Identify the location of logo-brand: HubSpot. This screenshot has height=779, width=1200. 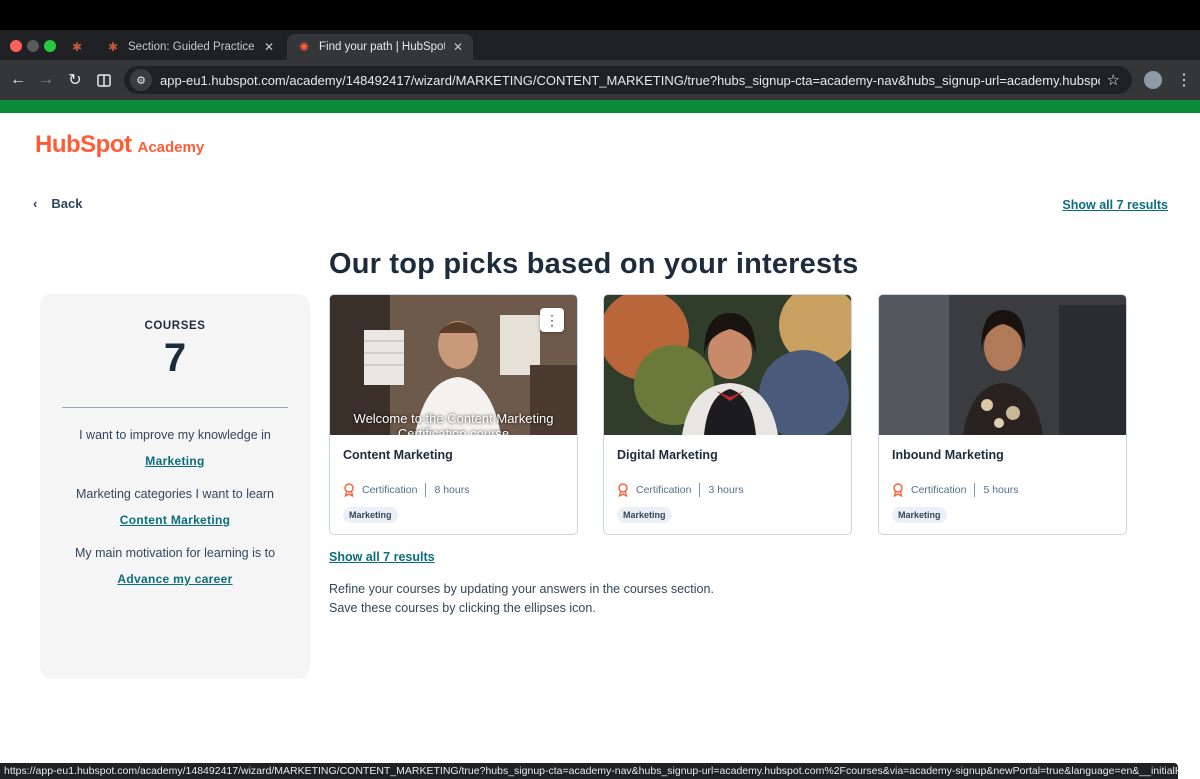
(83, 144).